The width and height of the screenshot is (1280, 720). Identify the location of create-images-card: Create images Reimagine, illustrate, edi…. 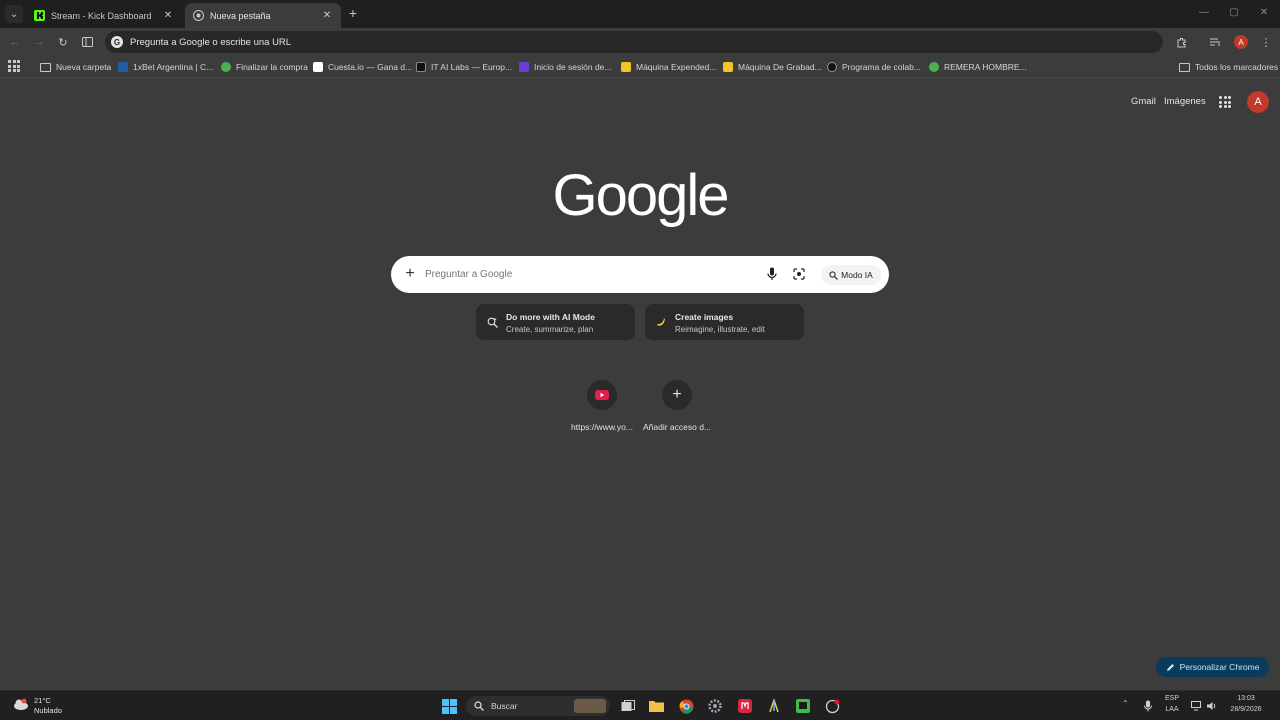
(724, 322).